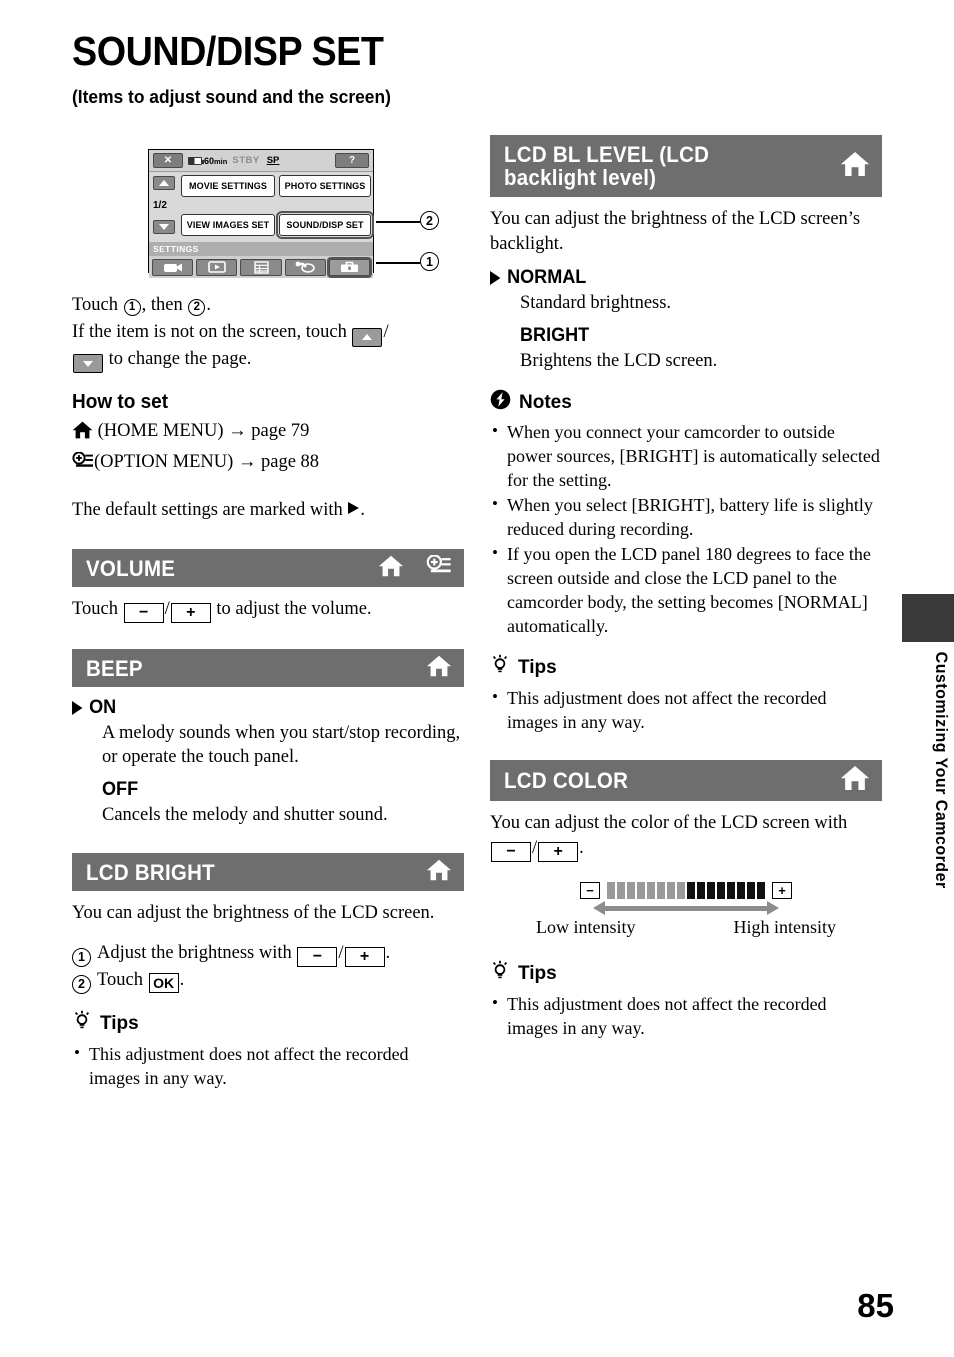  Describe the element at coordinates (132, 308) in the screenshot. I see `inline-number-1: 1` at that location.